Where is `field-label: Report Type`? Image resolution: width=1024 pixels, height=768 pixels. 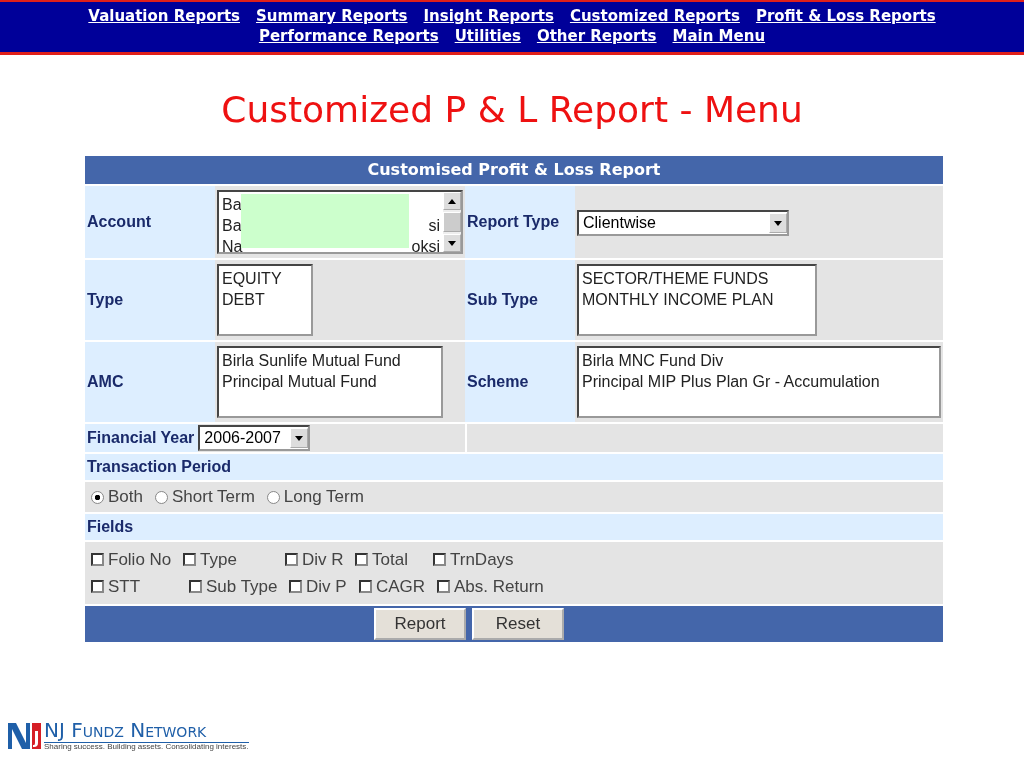
field-label: Report Type is located at coordinates (513, 222).